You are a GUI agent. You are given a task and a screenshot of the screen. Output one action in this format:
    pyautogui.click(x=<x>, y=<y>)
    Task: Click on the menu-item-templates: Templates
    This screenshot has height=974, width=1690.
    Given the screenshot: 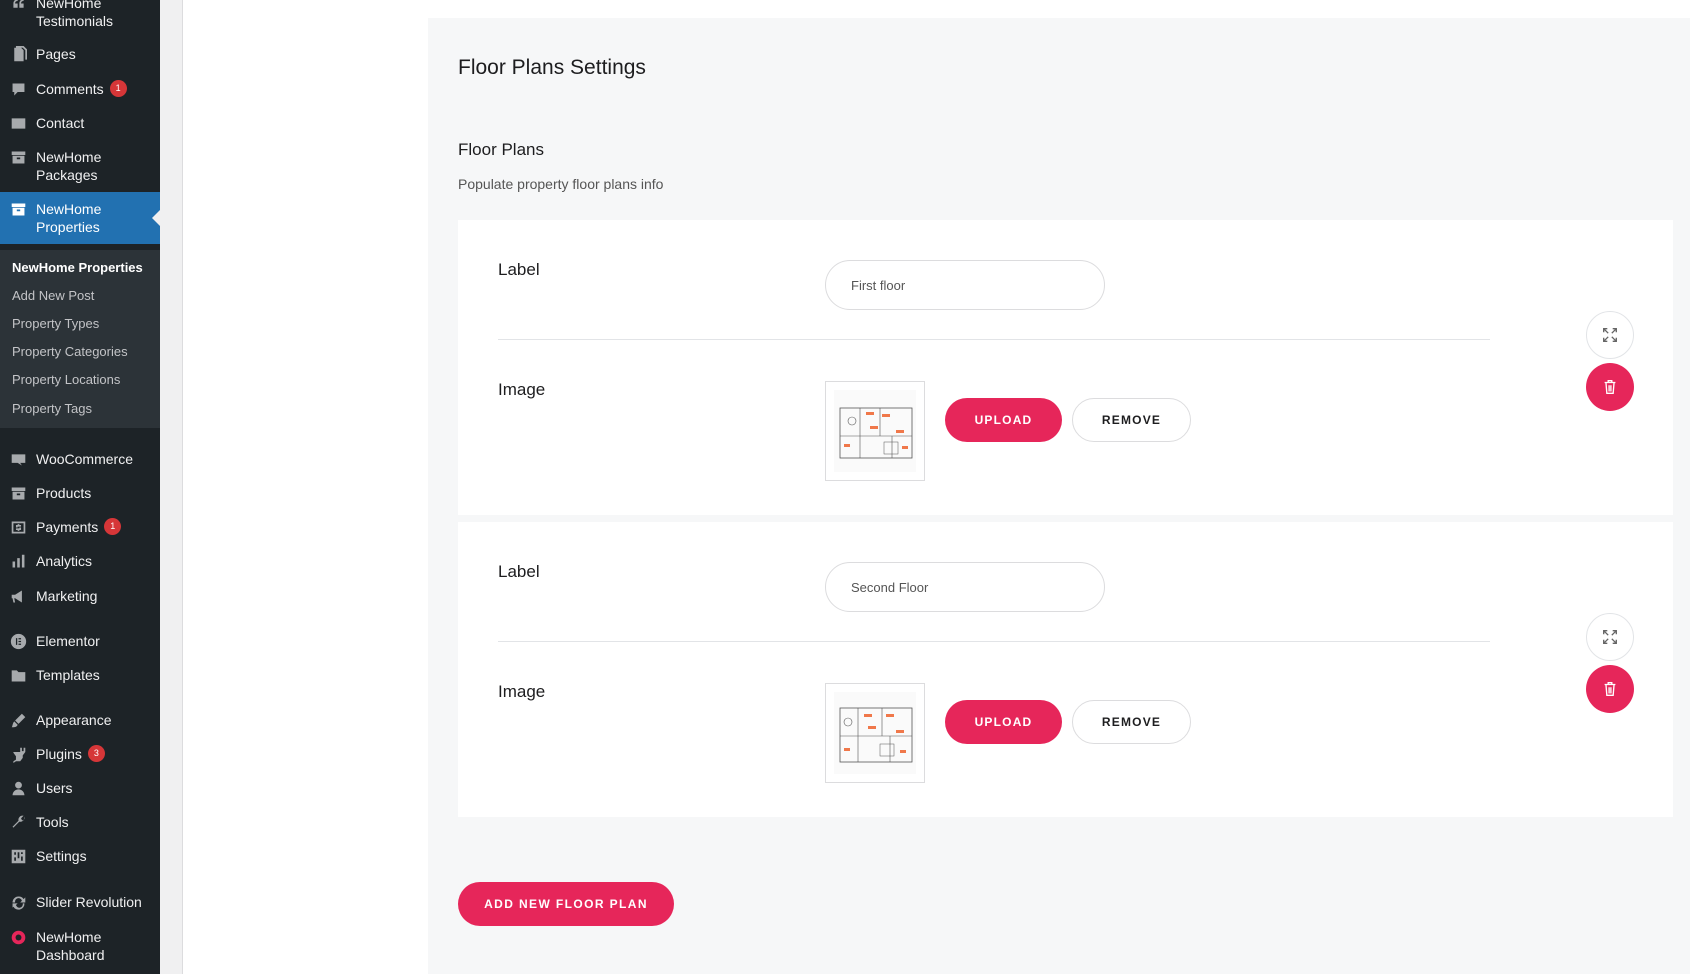 What is the action you would take?
    pyautogui.click(x=80, y=675)
    